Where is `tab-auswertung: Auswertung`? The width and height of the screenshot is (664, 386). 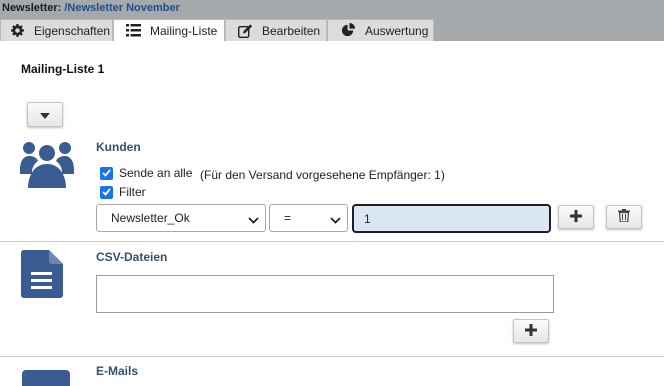 tab-auswertung: Auswertung is located at coordinates (380, 30).